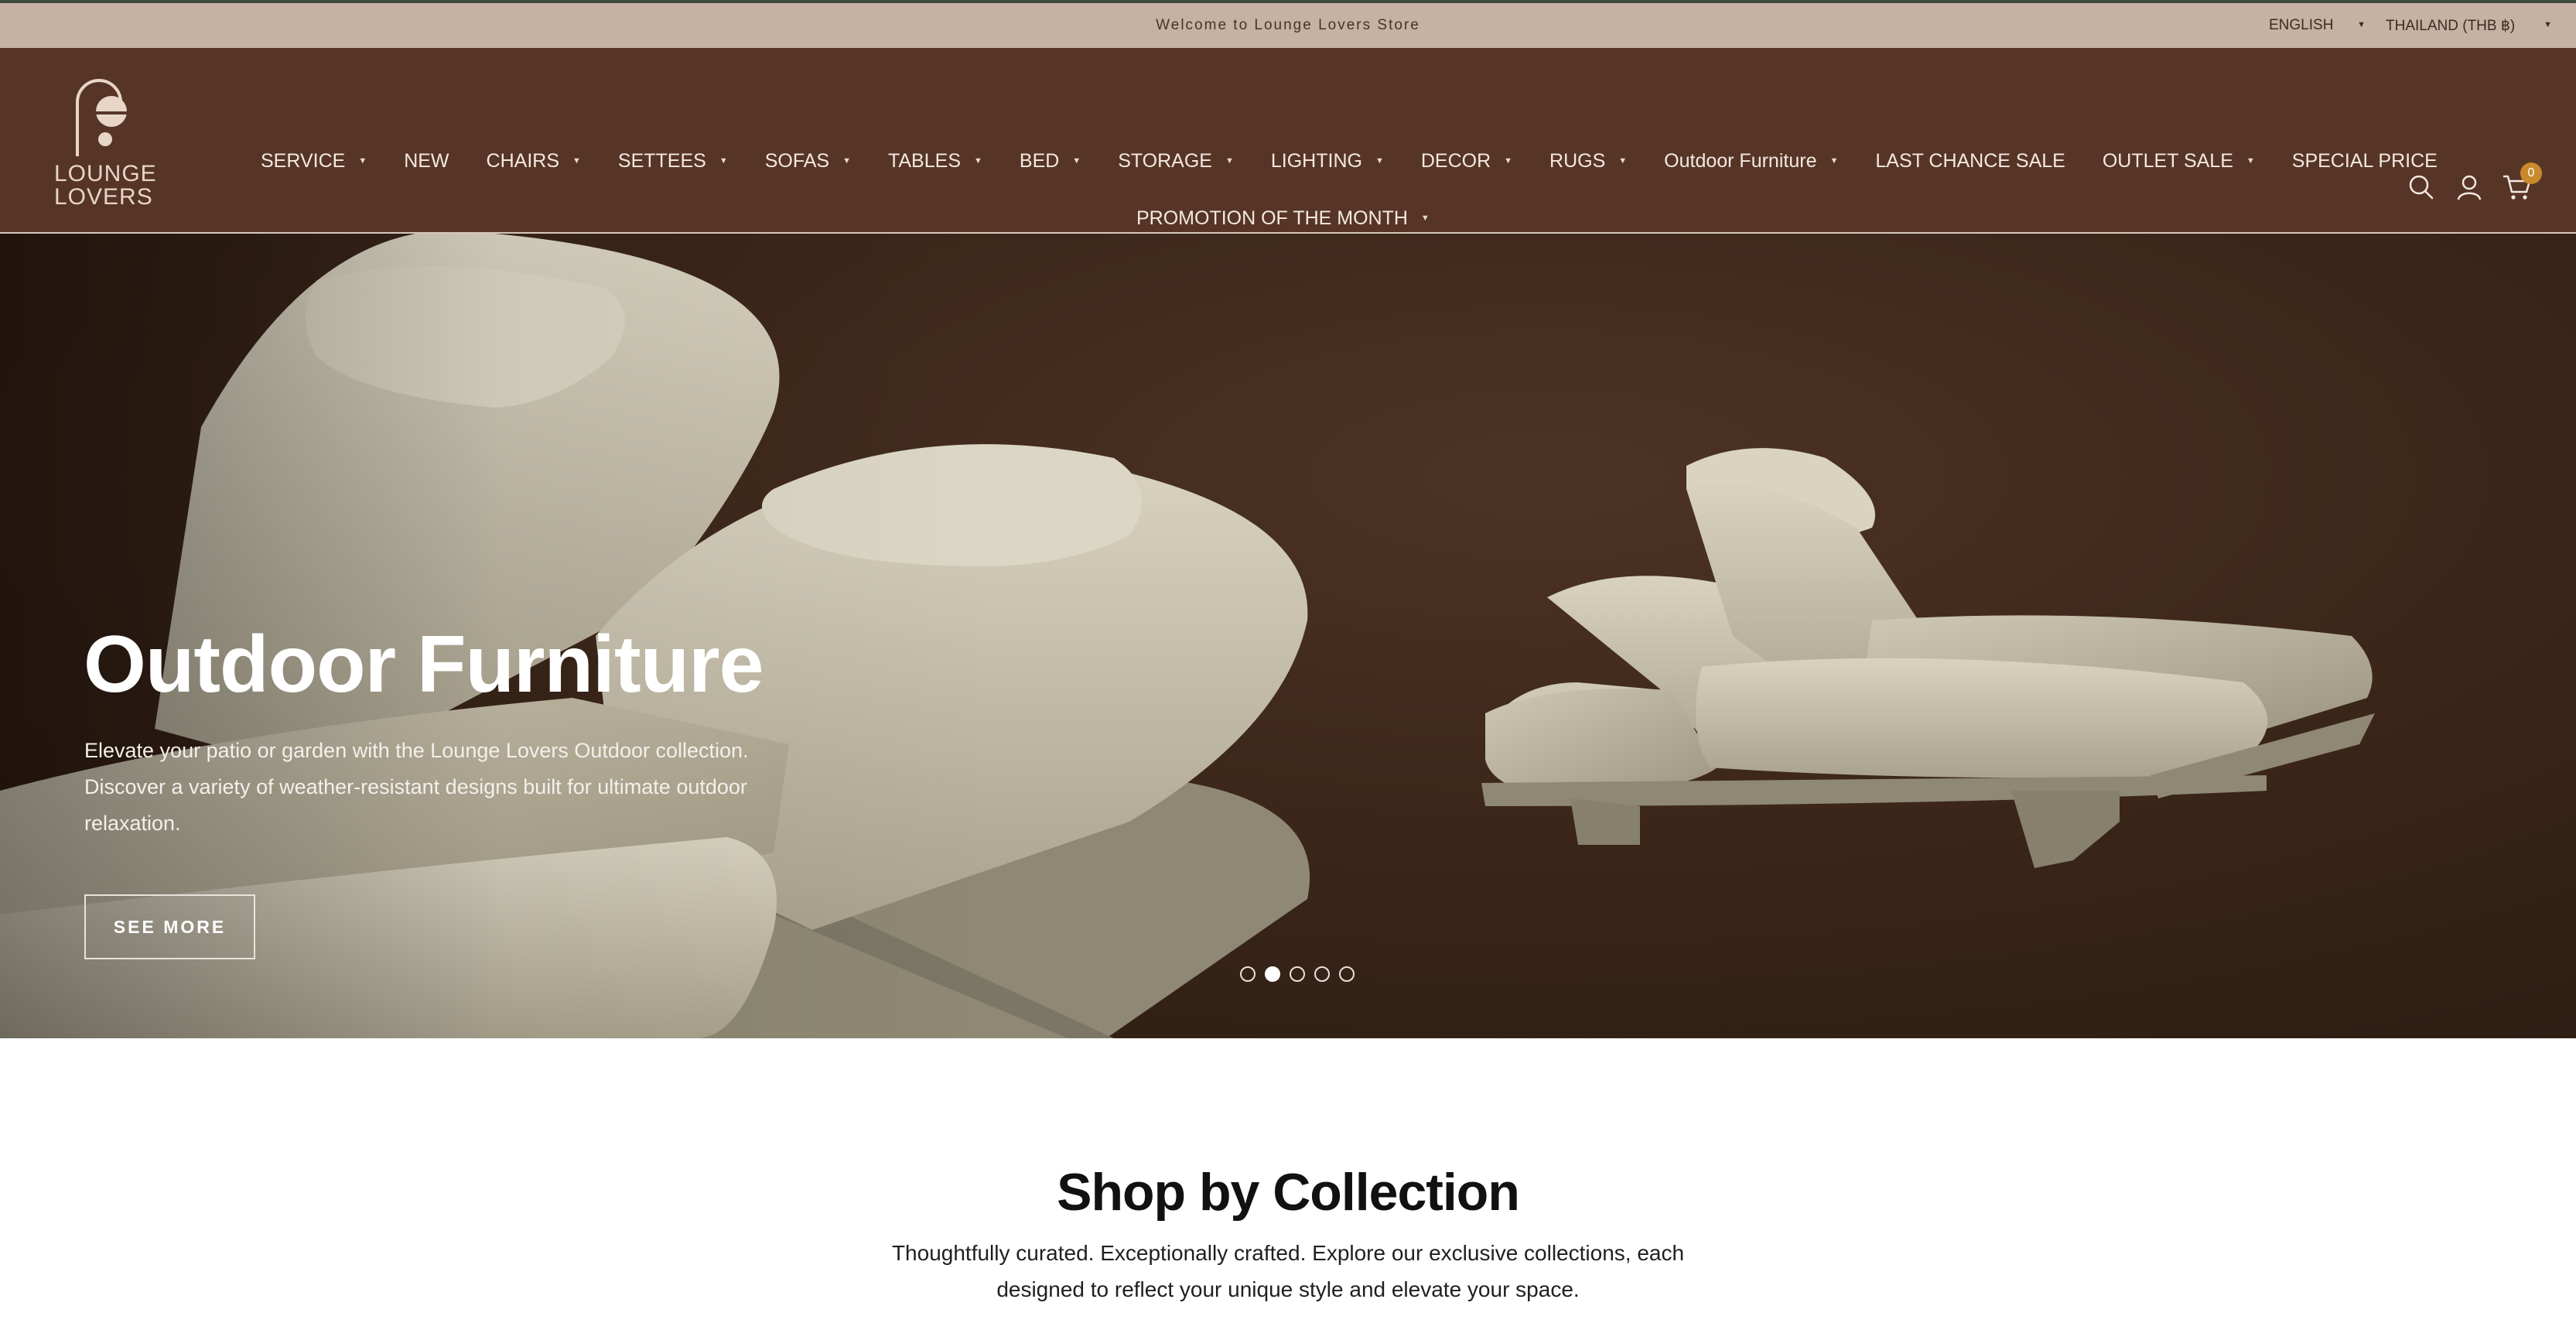 The width and height of the screenshot is (2576, 1323). I want to click on nav-item-label: LIGHTING, so click(1316, 160).